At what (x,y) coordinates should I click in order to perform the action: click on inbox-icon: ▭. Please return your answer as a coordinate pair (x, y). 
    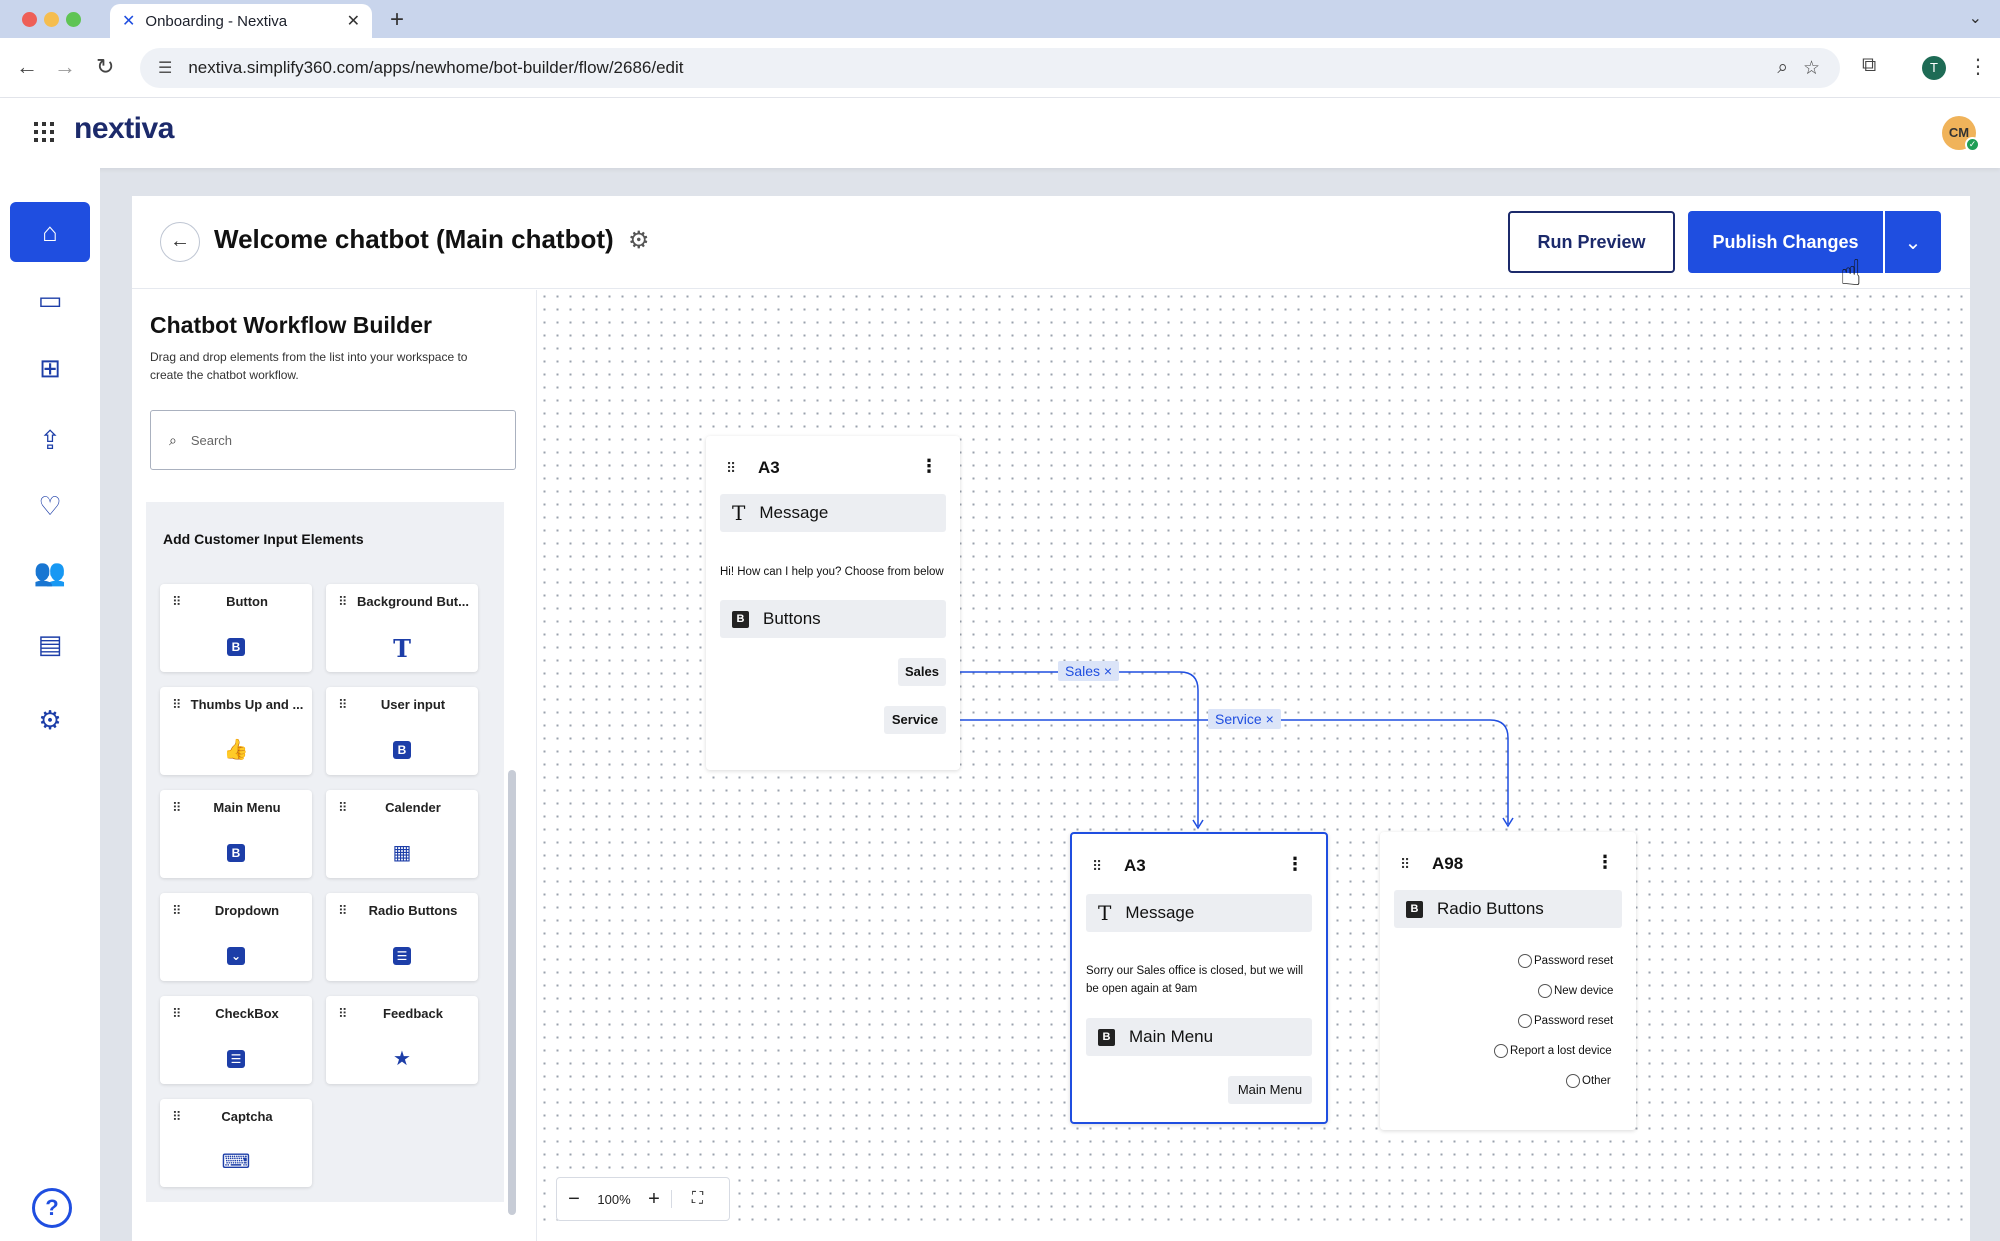
    Looking at the image, I should click on (50, 300).